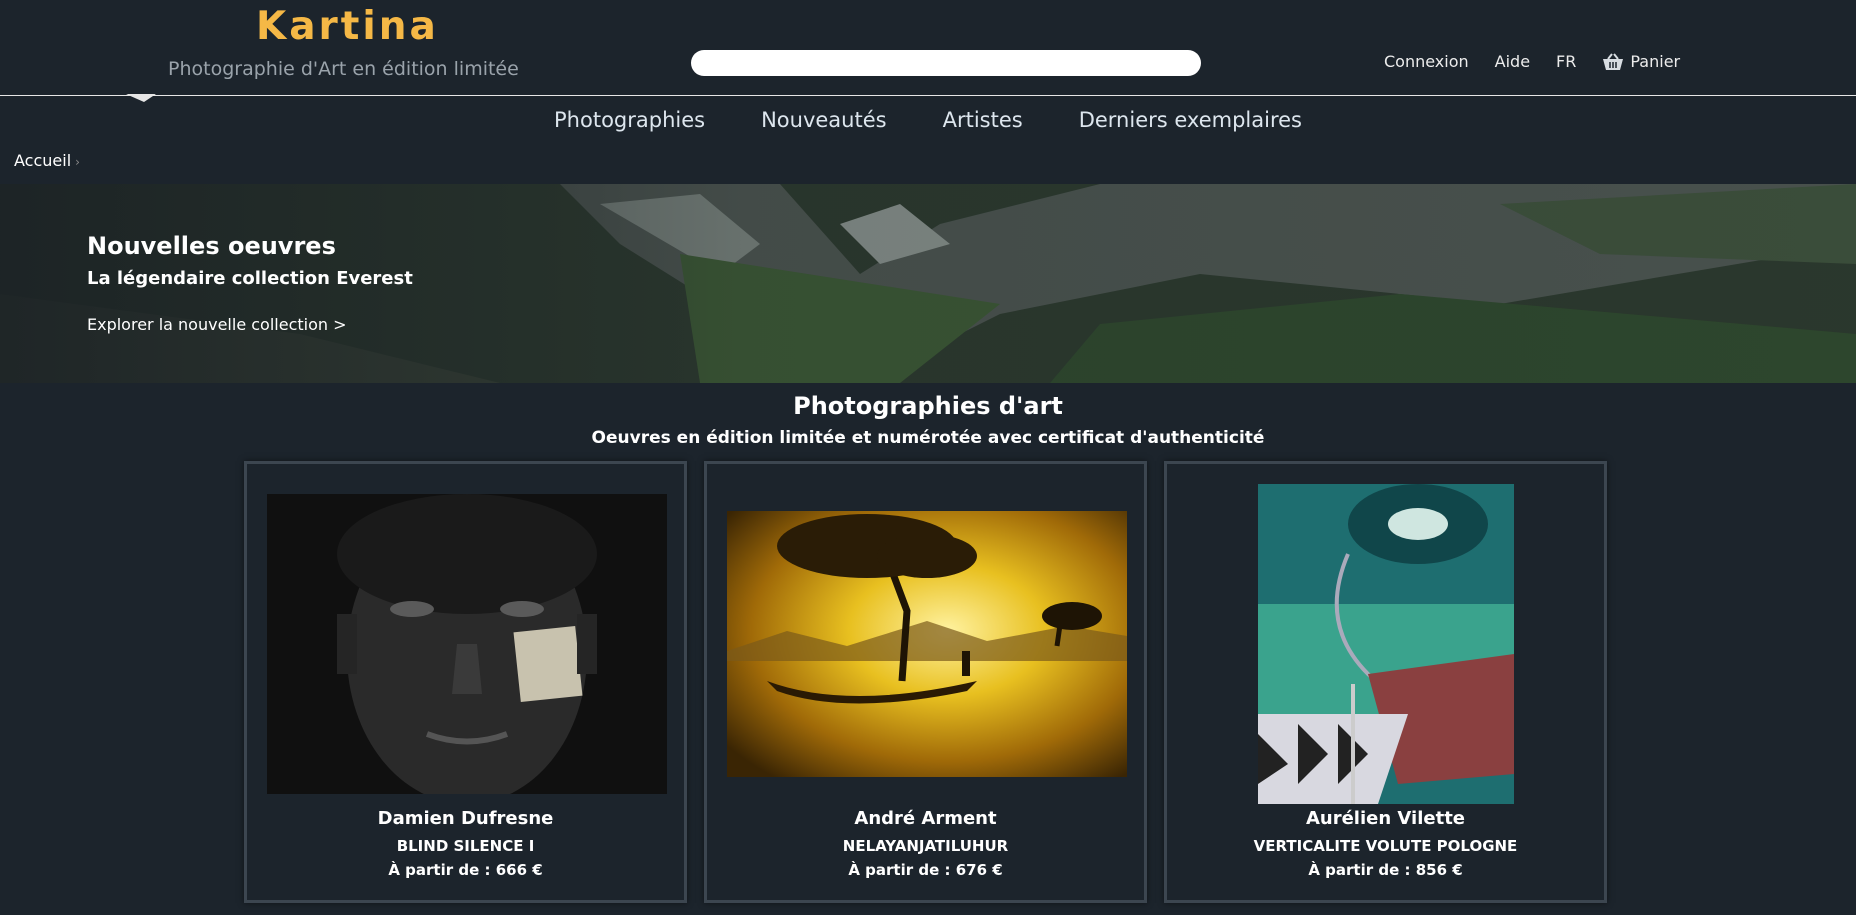 This screenshot has height=915, width=1856. I want to click on breadcrumb: Accueil ›, so click(47, 160).